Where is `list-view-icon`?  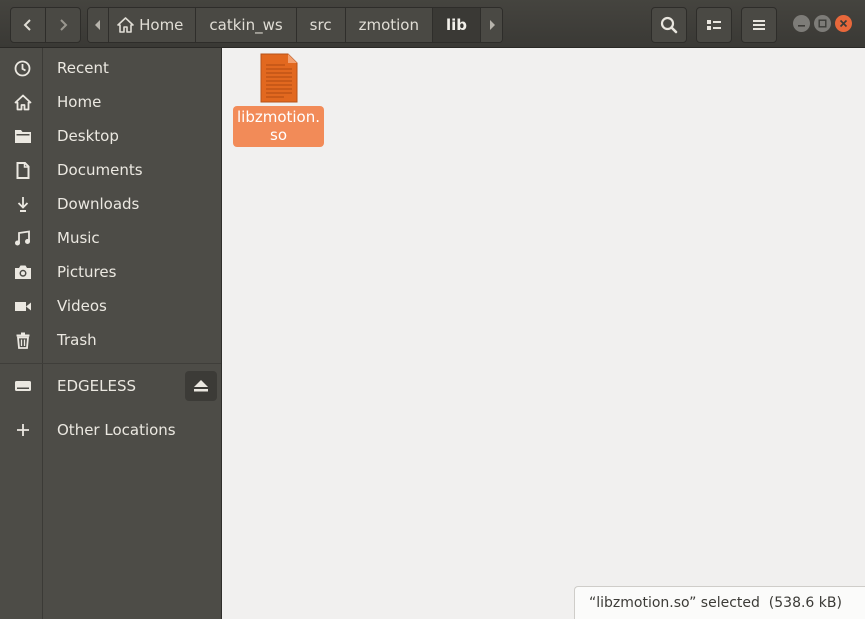
list-view-icon is located at coordinates (714, 25).